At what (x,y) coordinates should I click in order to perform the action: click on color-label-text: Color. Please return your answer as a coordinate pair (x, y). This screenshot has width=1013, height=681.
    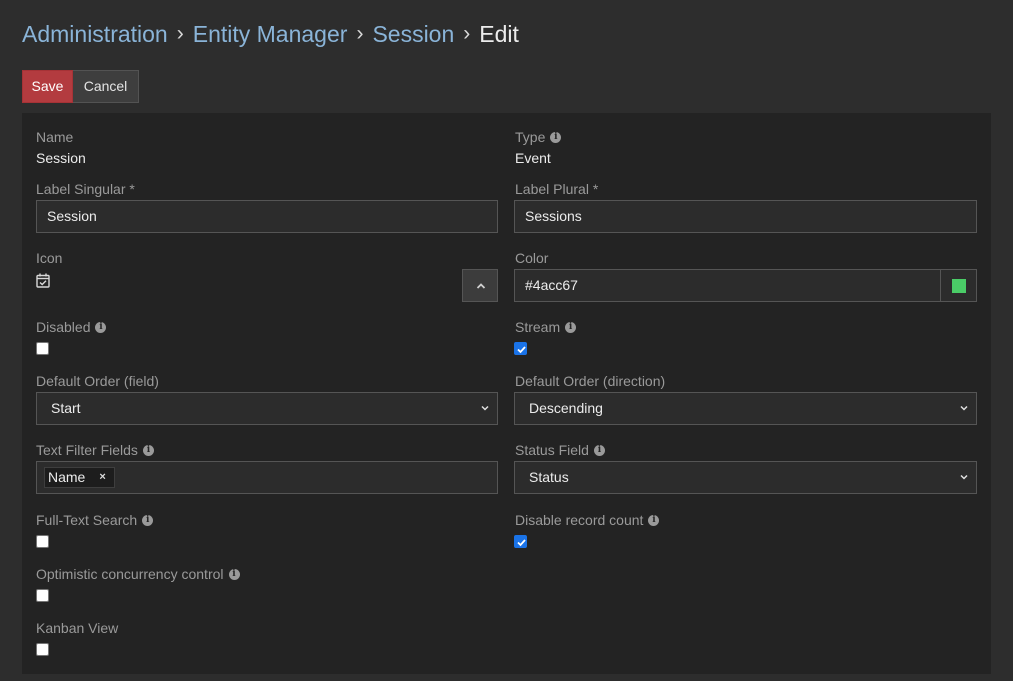
    Looking at the image, I should click on (532, 258).